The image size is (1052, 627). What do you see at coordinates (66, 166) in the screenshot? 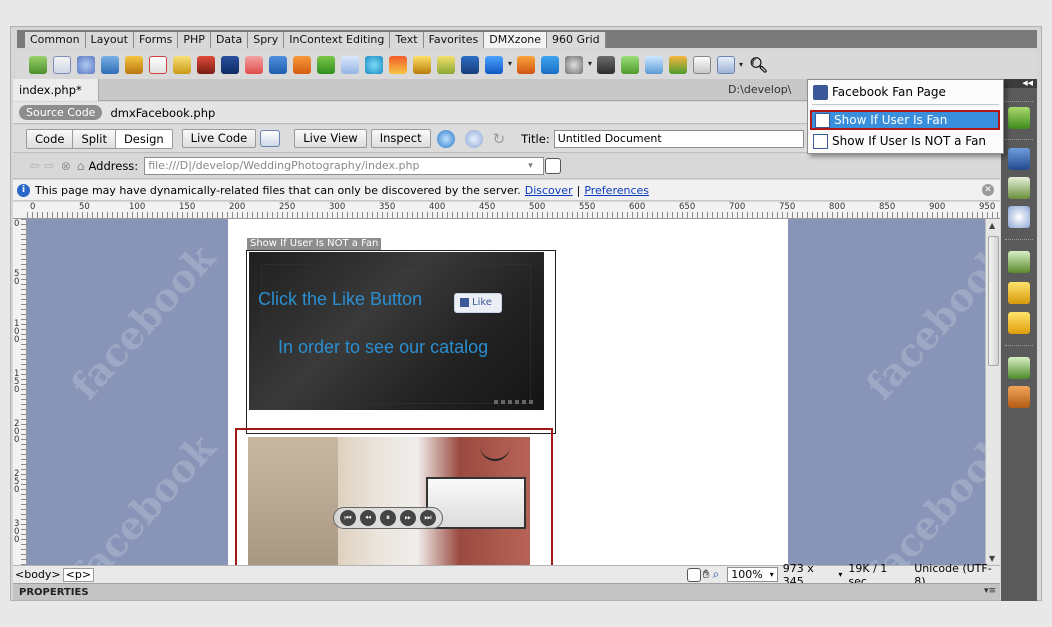
I see `stop-icon: ⊗` at bounding box center [66, 166].